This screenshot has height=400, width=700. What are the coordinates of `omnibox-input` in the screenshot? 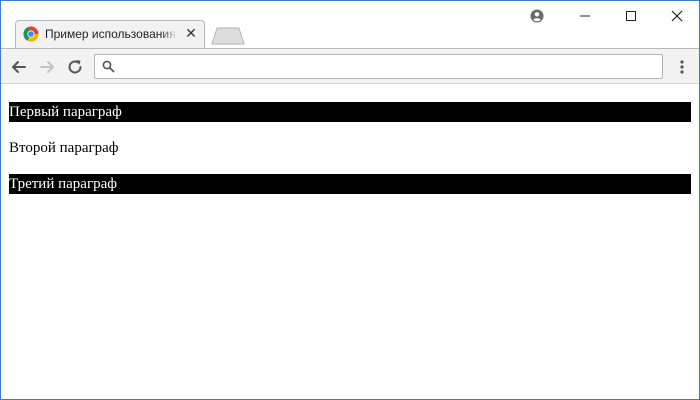 It's located at (386, 66).